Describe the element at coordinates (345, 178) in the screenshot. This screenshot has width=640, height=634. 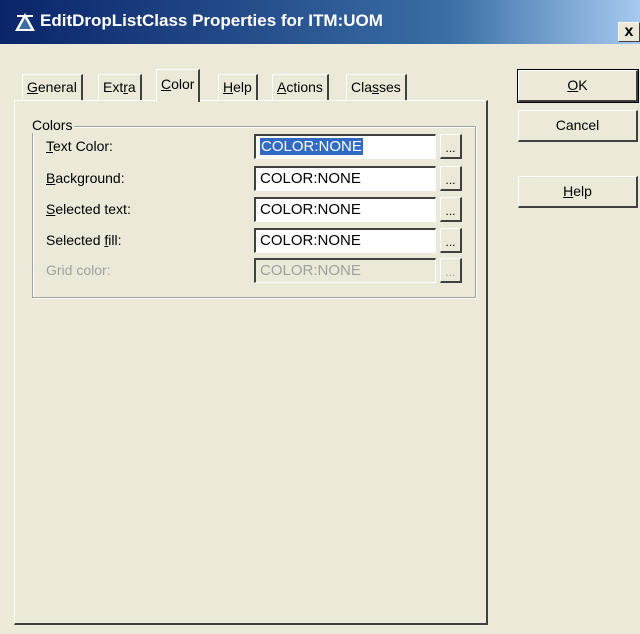
I see `background-field: COLOR:NONE` at that location.